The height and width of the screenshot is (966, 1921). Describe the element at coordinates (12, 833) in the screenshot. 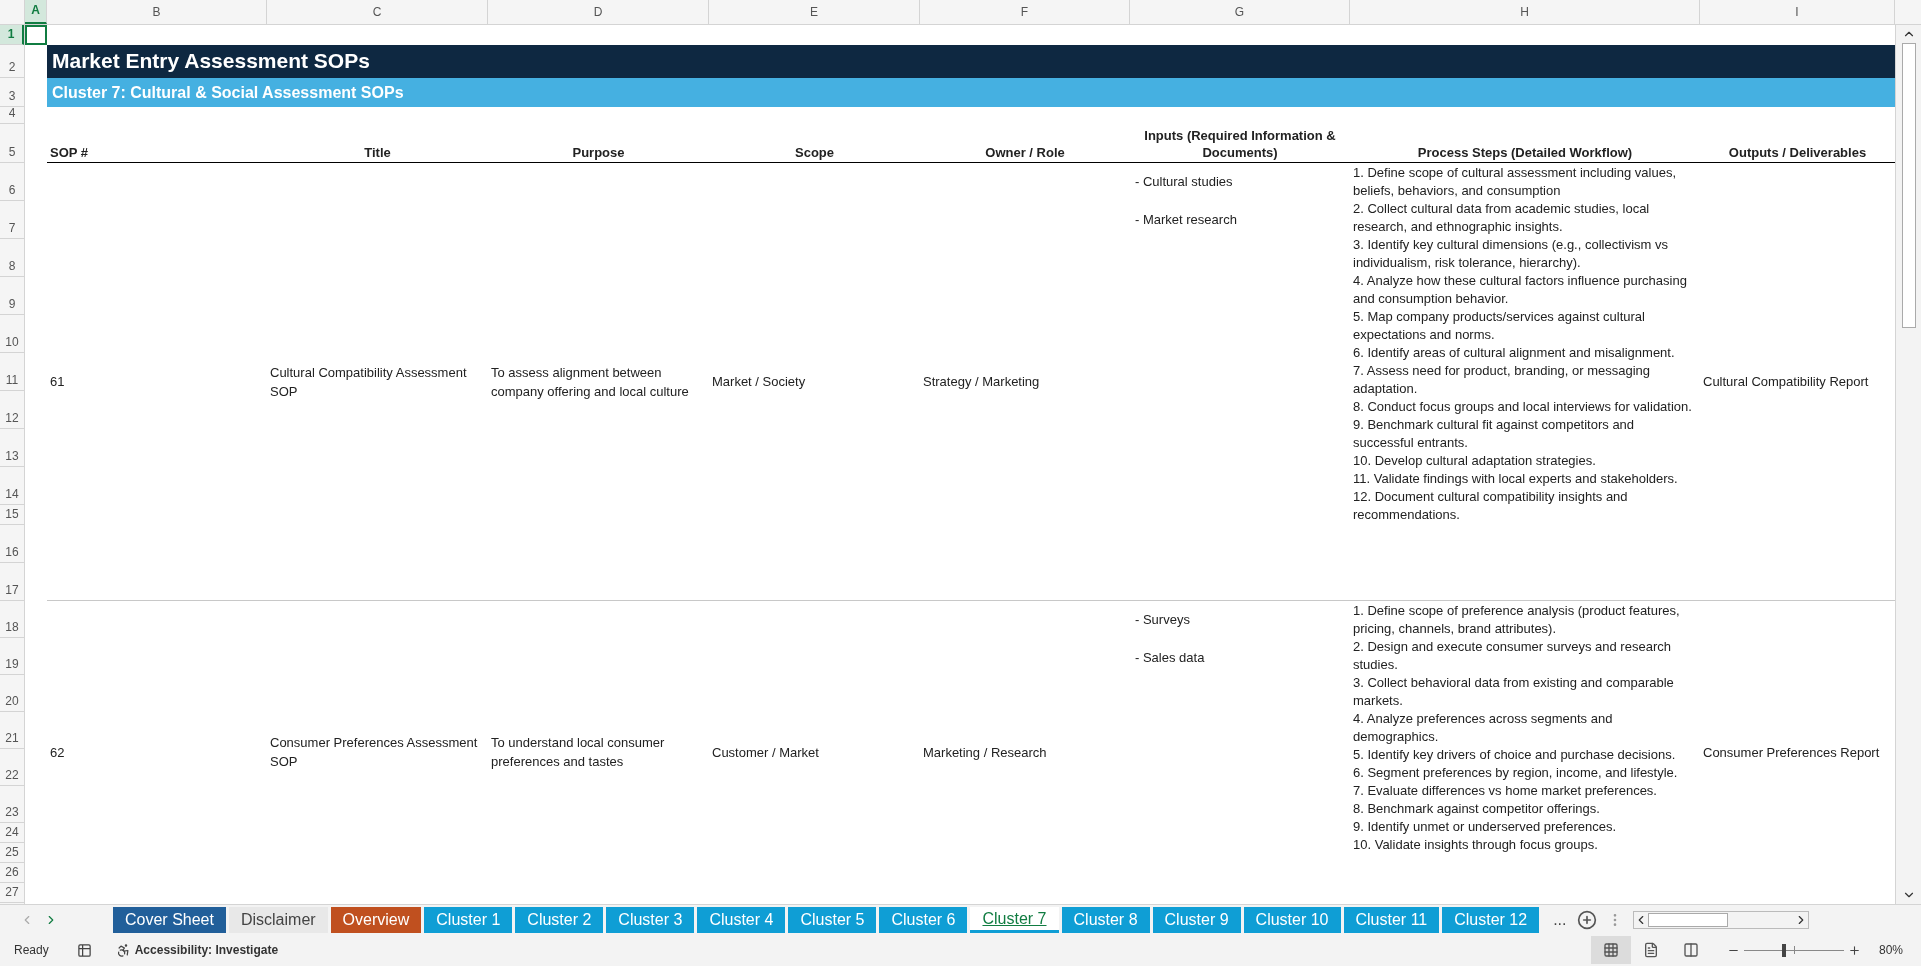

I see `row-header: 24` at that location.